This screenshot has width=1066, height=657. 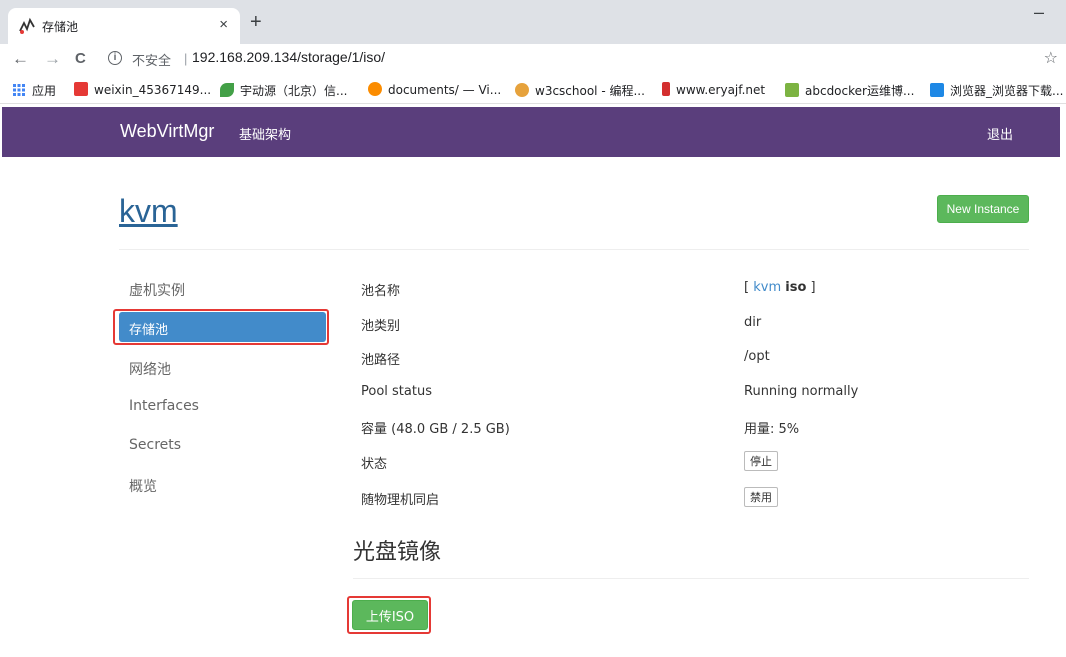 What do you see at coordinates (52, 59) in the screenshot?
I see `forward-arrow-icon: →` at bounding box center [52, 59].